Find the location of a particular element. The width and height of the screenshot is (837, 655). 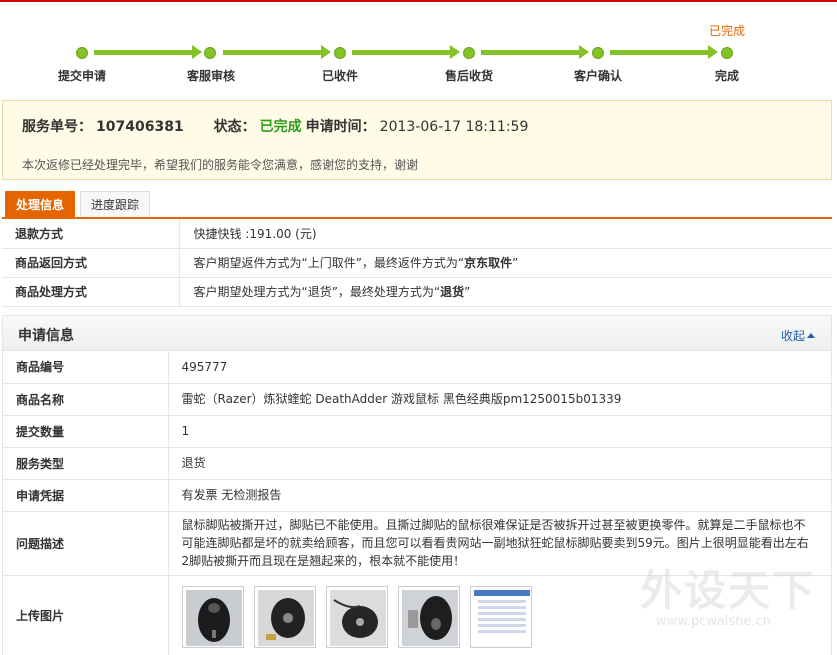

refund-method-value: 快捷快钱 :191.00 (元) is located at coordinates (505, 234).